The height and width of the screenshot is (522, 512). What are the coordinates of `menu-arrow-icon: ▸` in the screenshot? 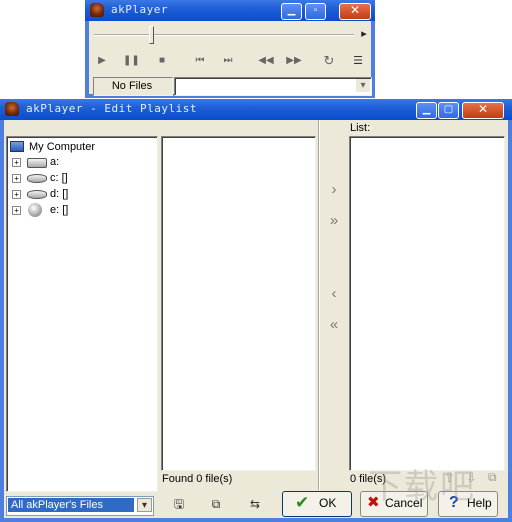 It's located at (364, 33).